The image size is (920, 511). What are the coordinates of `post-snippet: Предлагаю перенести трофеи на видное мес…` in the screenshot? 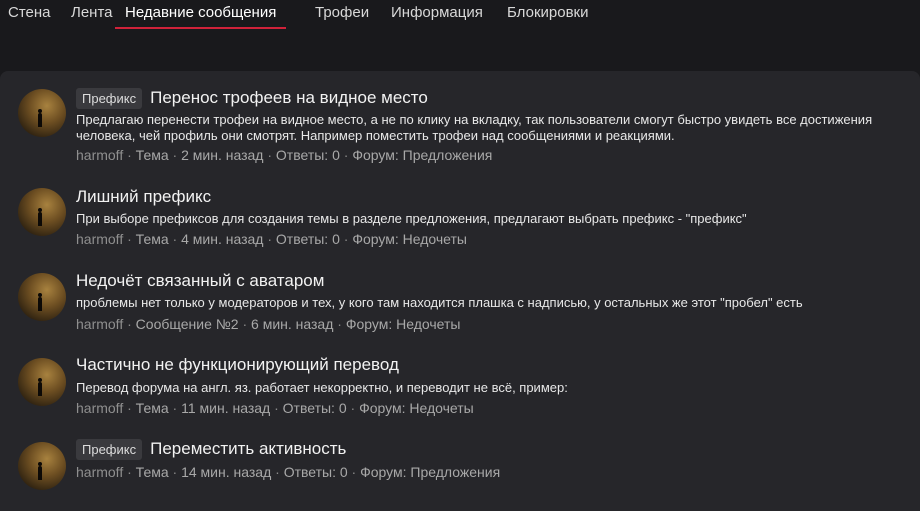 It's located at (476, 128).